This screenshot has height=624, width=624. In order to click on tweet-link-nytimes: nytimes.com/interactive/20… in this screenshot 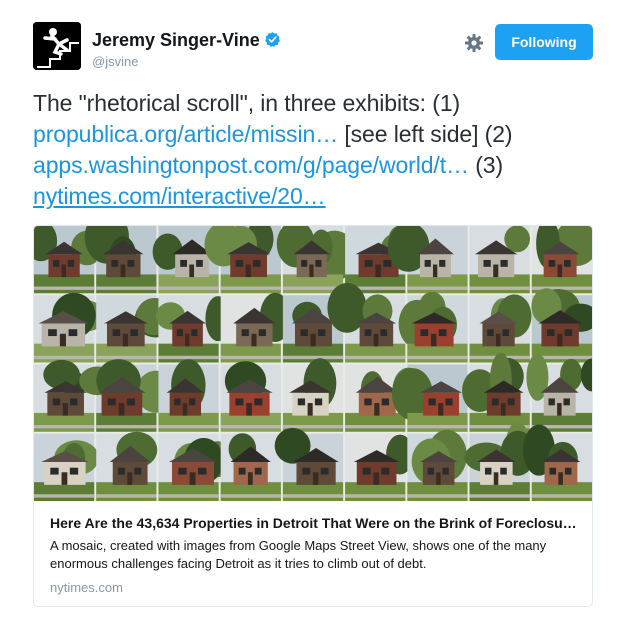, I will do `click(179, 196)`.